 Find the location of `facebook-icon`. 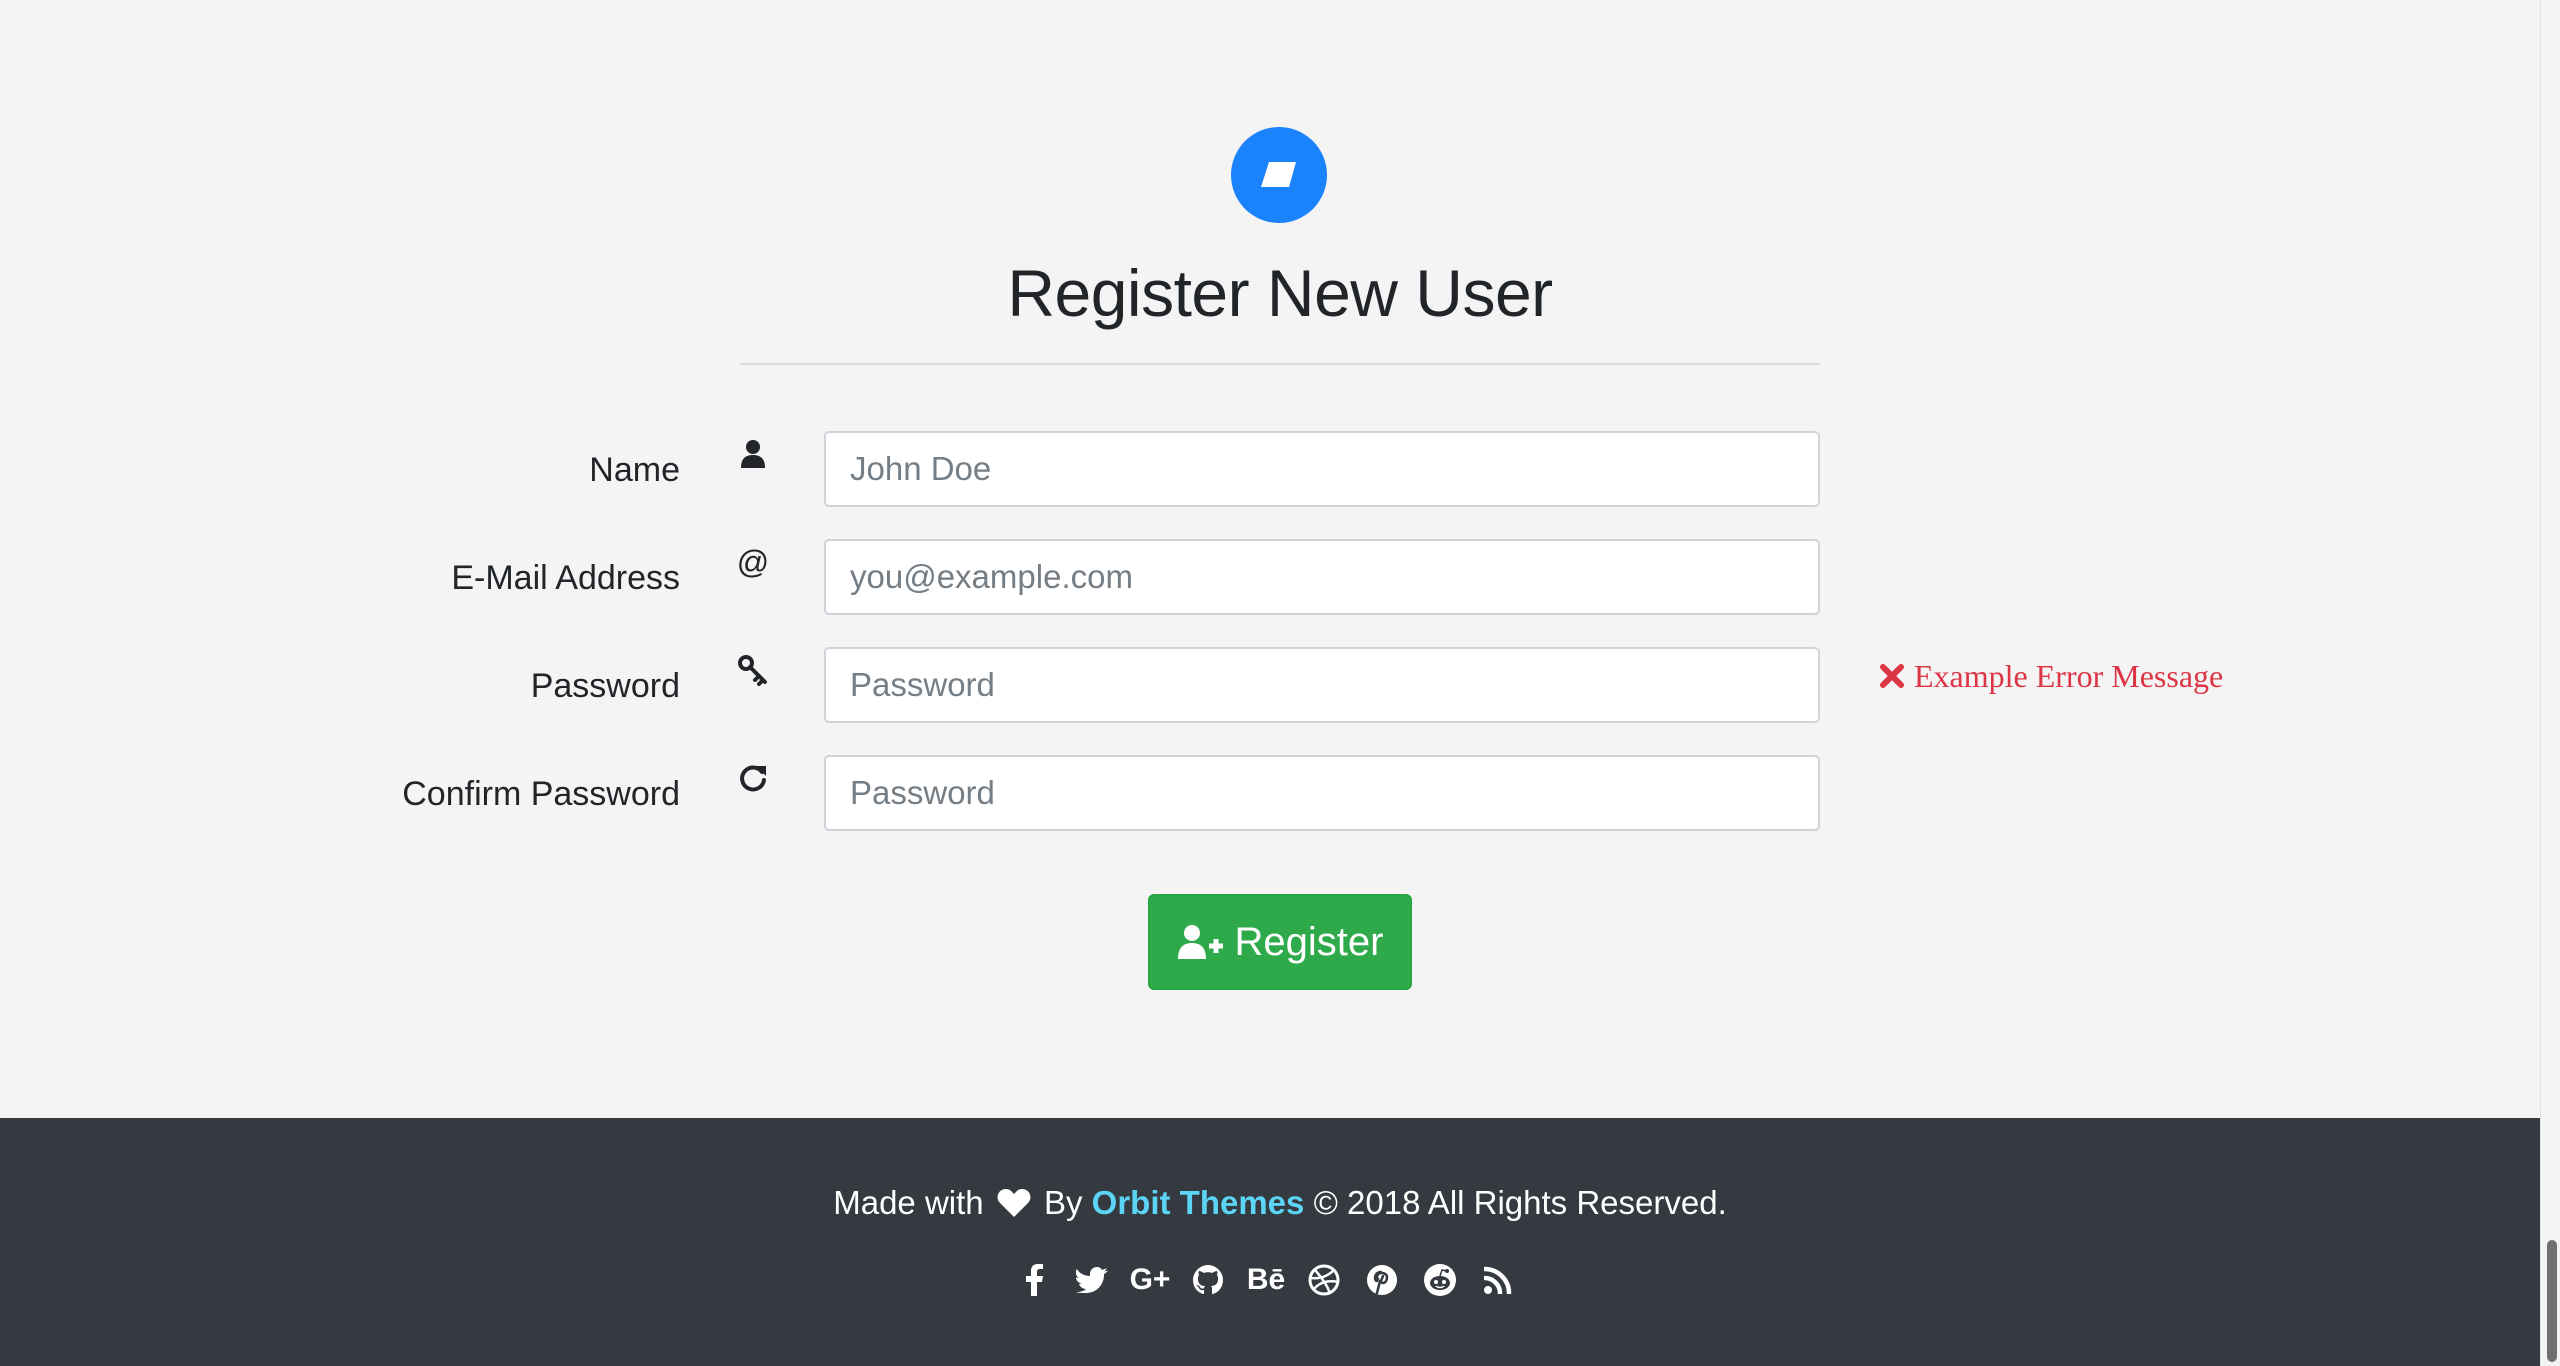

facebook-icon is located at coordinates (1034, 1280).